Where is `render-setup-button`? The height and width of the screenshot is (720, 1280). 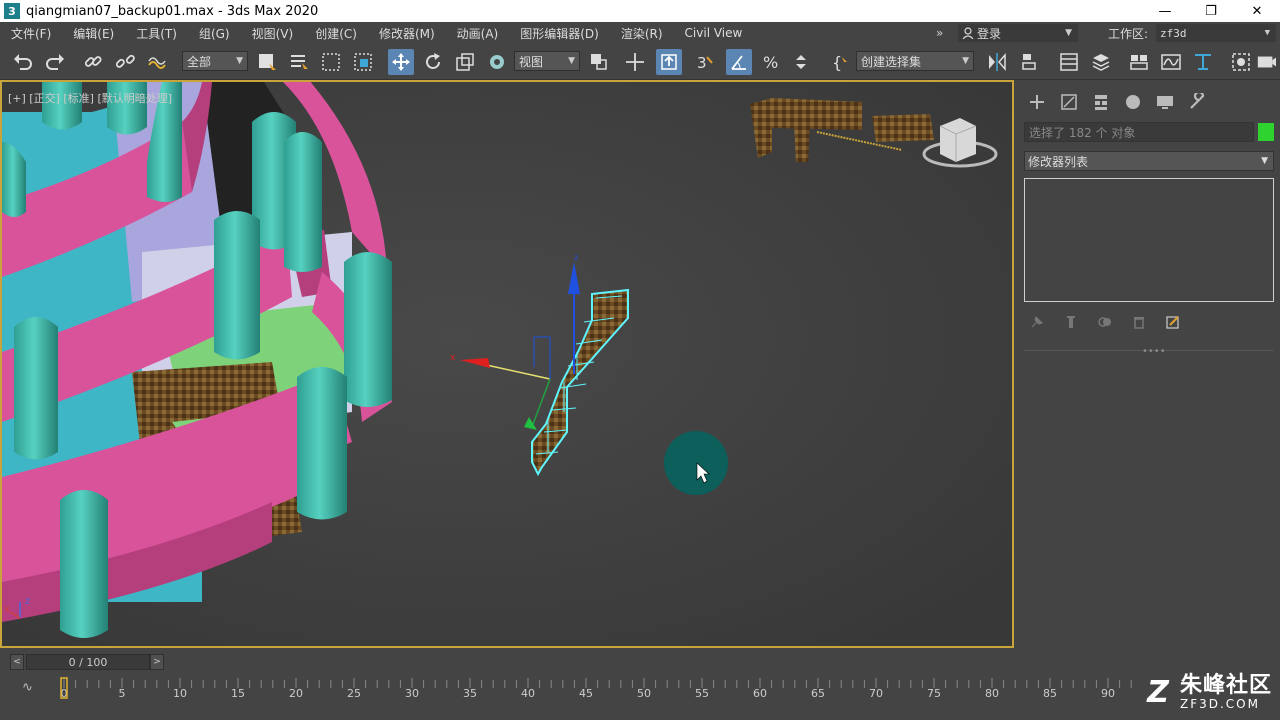 render-setup-button is located at coordinates (1266, 62).